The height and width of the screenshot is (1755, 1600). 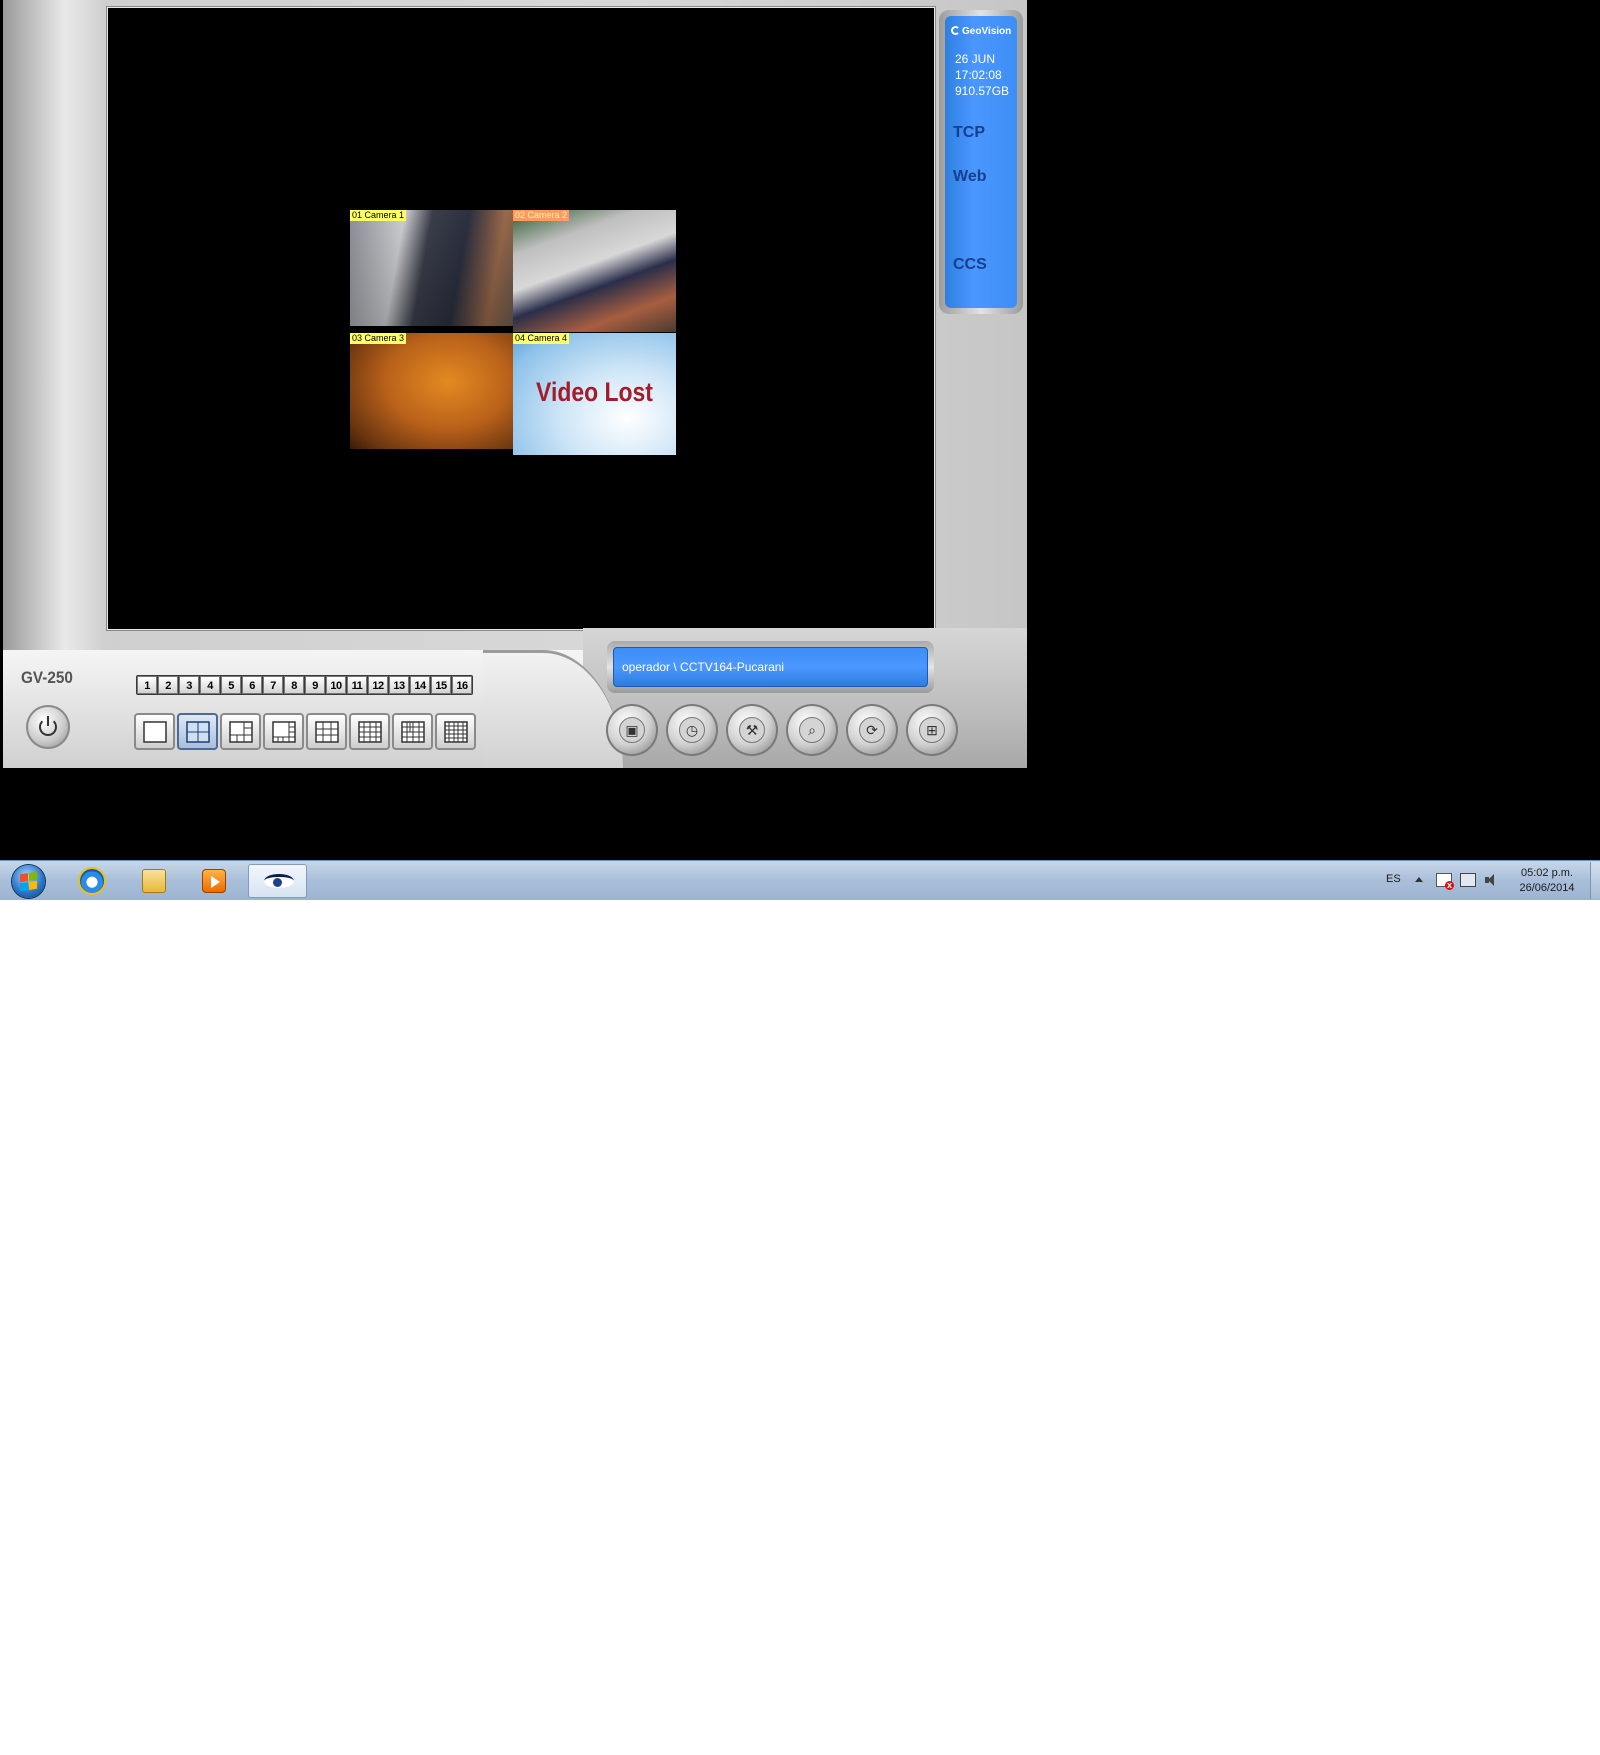 I want to click on camera-3-strip, so click(x=431, y=452).